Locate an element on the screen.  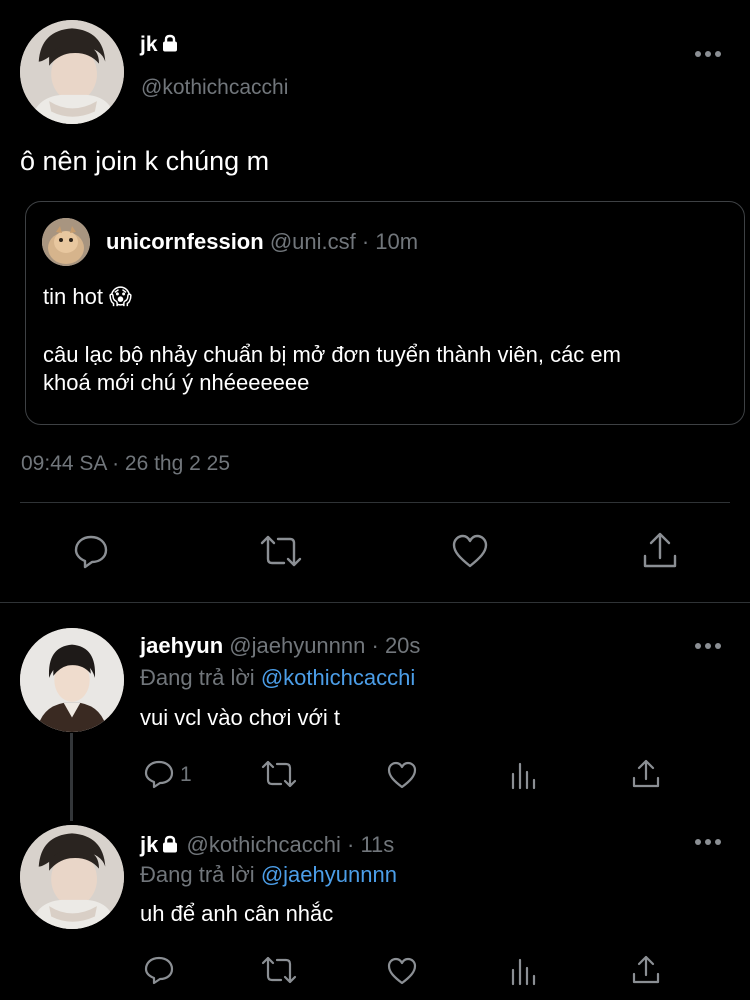
reply-1-handle: @jaehyunnnn is located at coordinates (297, 645).